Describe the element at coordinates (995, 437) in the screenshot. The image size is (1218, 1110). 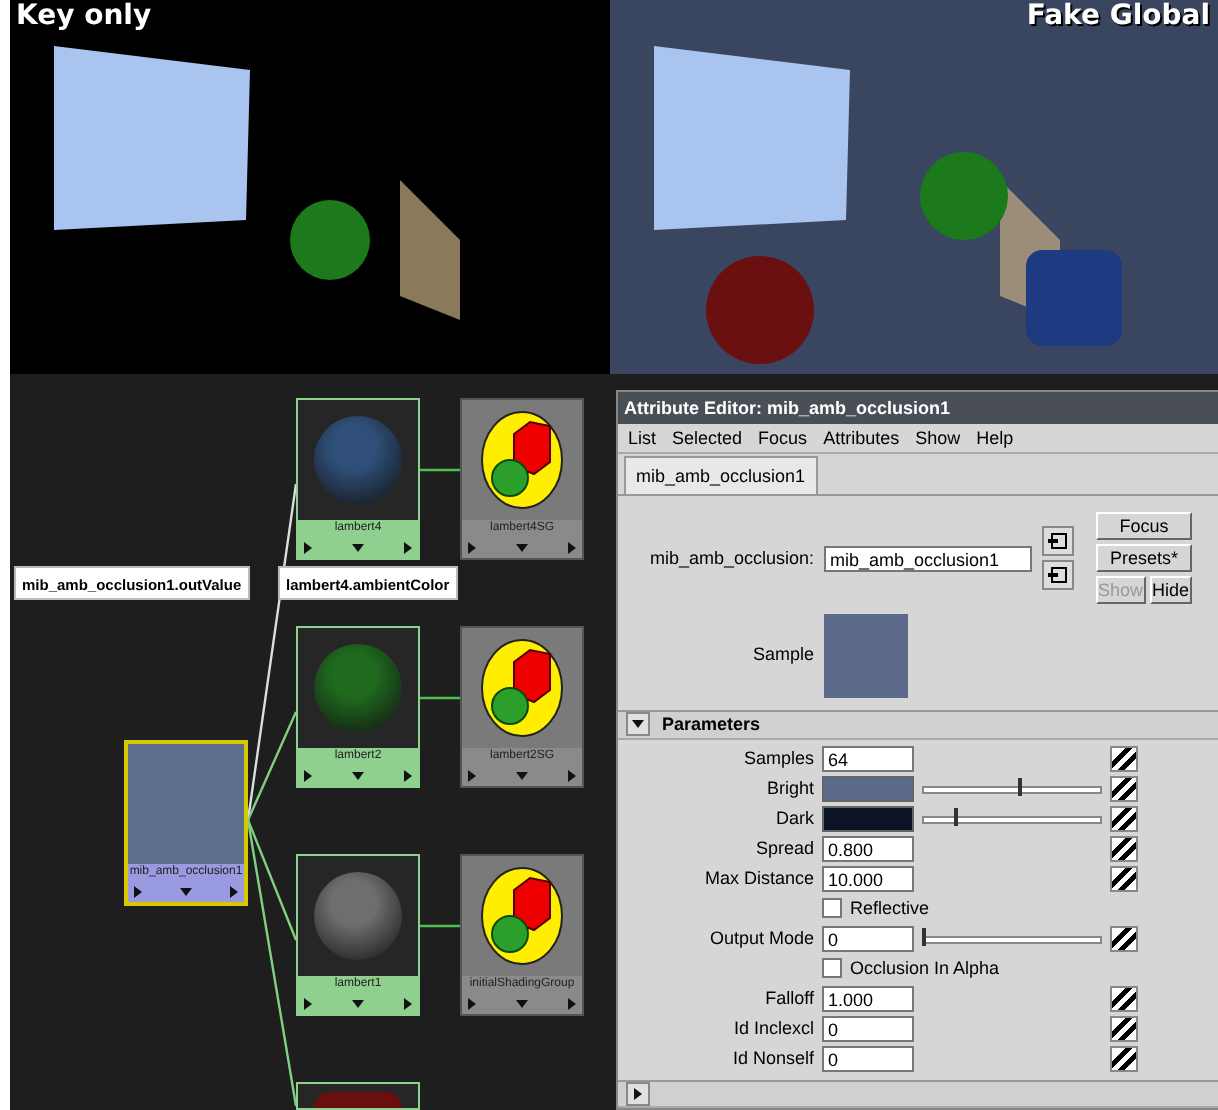
I see `menu-item: Help` at that location.